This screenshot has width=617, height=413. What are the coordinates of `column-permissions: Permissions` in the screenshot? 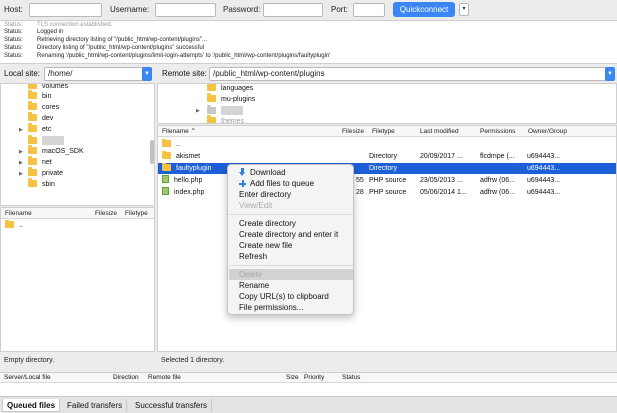 It's located at (497, 131).